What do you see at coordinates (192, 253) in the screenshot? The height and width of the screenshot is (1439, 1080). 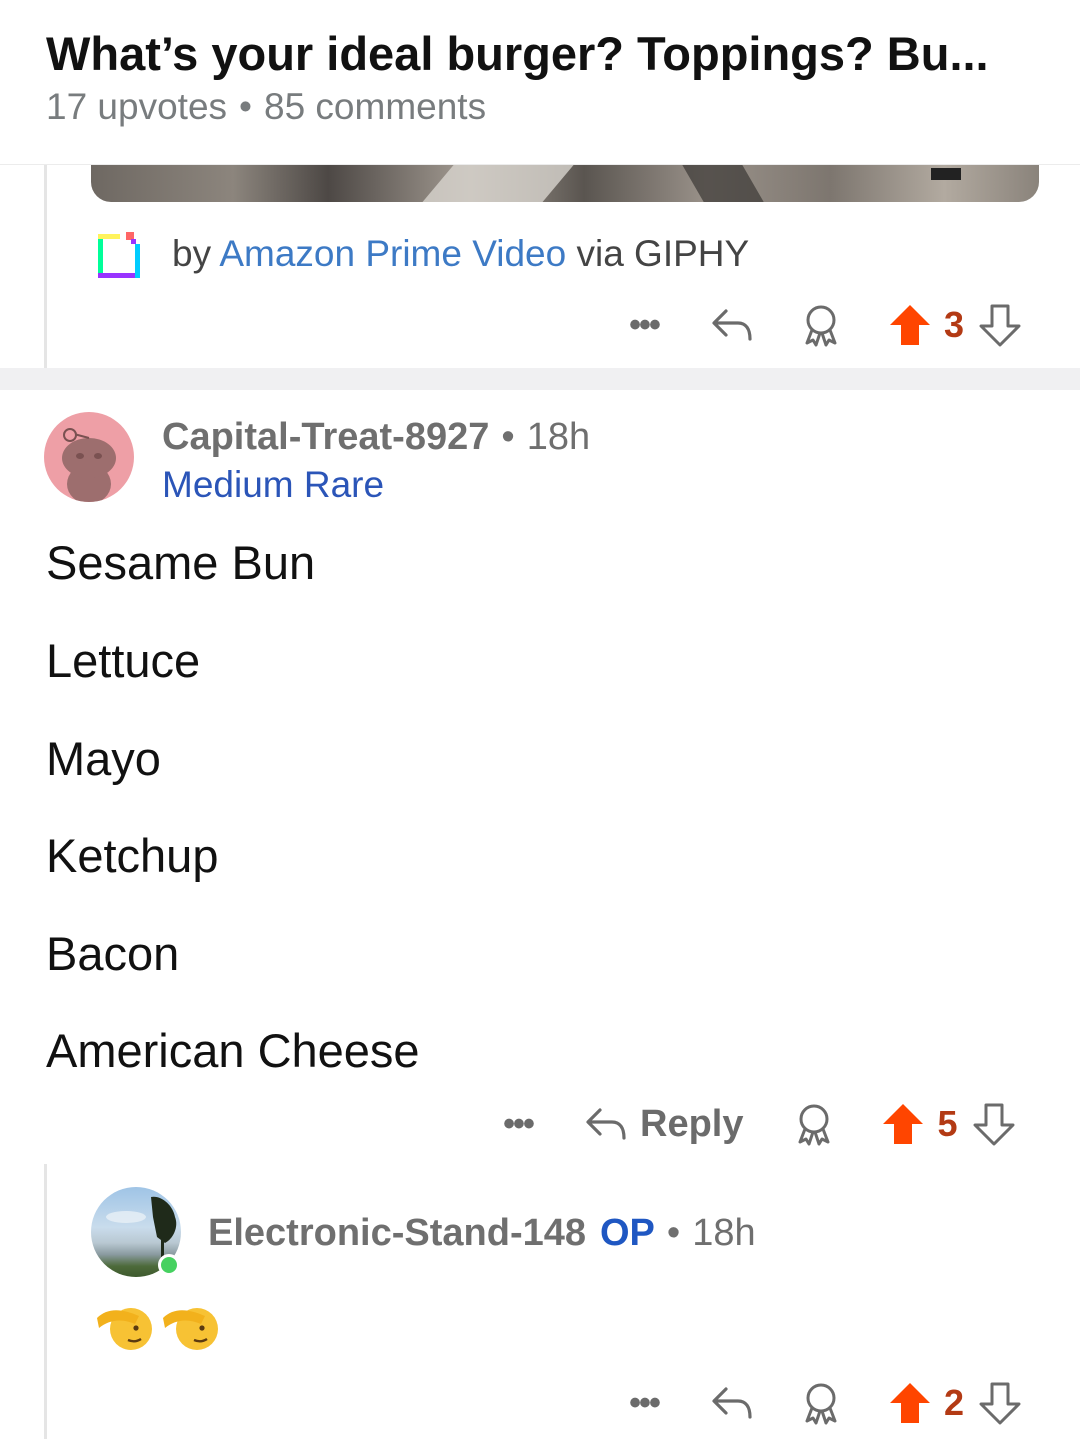 I see `giphy-by: by` at bounding box center [192, 253].